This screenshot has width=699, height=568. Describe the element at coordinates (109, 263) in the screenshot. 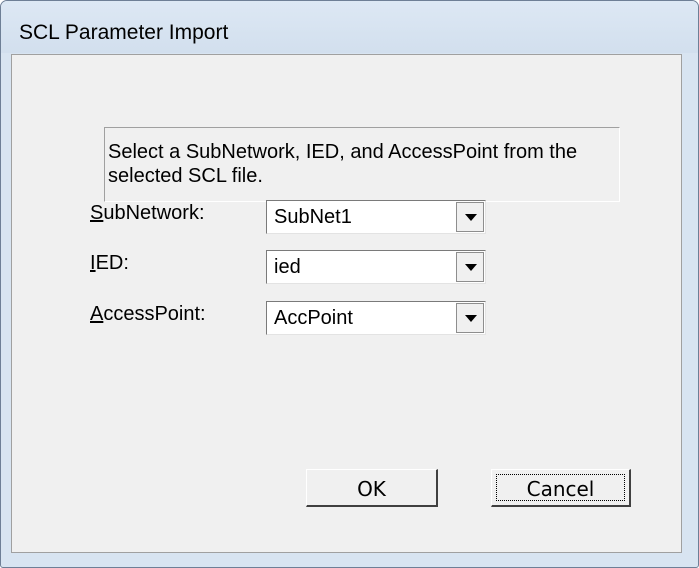

I see `ied-label: IED:` at that location.